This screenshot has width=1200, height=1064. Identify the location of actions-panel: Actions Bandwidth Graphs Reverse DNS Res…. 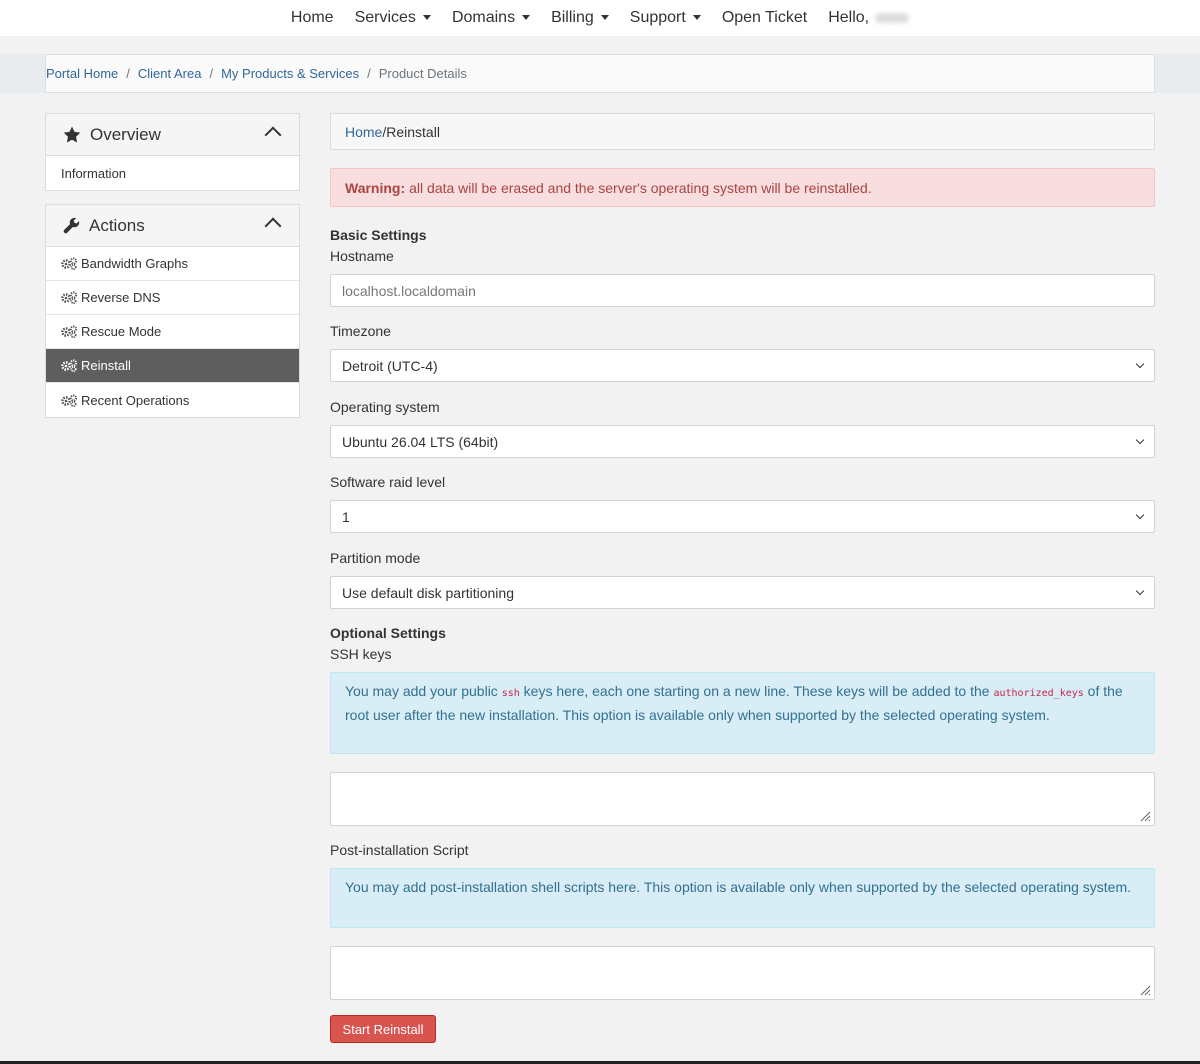
(172, 311).